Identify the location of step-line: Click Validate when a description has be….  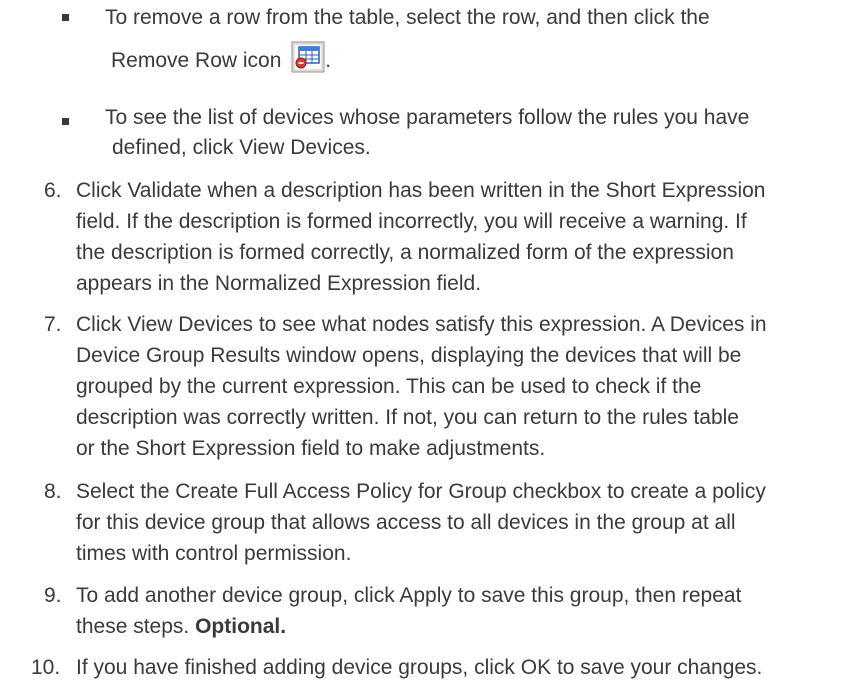
(421, 190).